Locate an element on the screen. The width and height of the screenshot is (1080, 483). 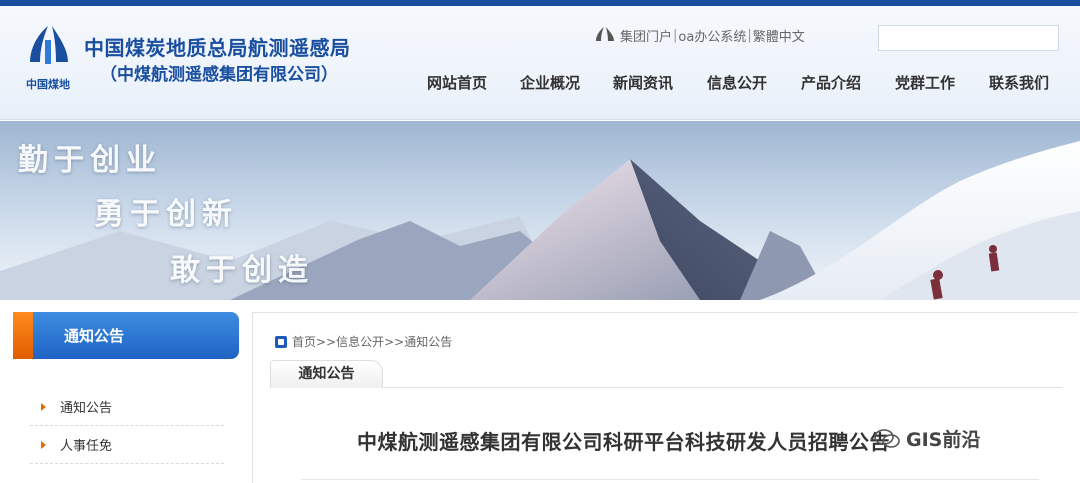
sidebar-header-accent is located at coordinates (23, 335).